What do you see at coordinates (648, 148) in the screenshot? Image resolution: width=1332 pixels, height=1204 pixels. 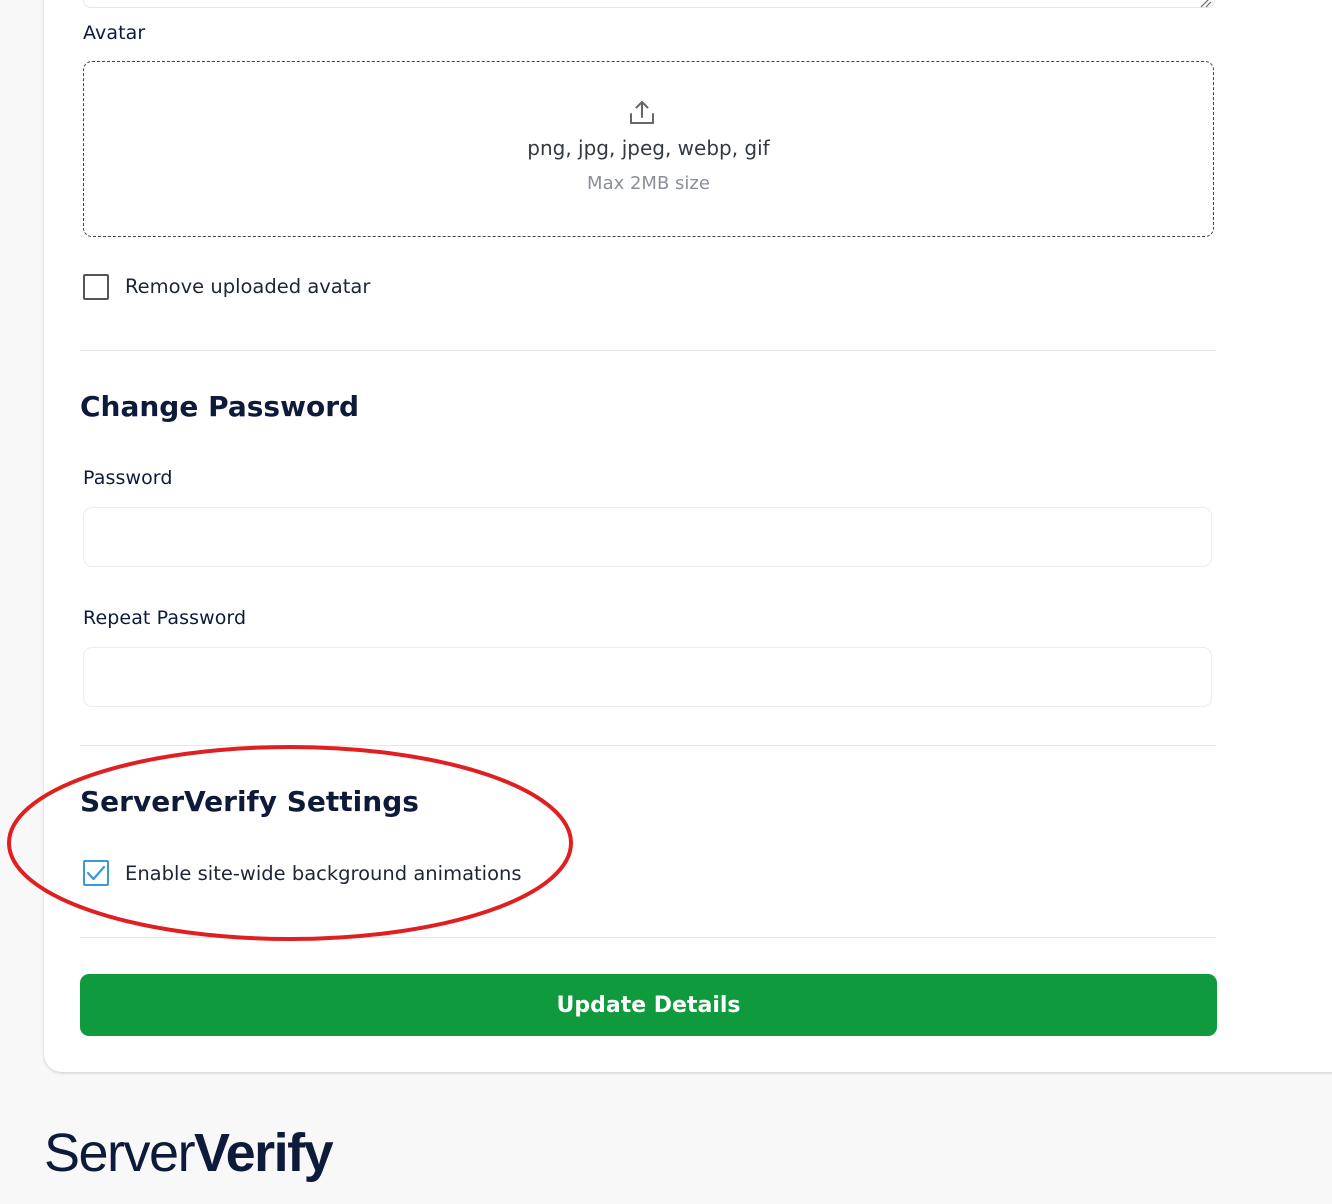 I see `dropzone-formats: png, jpg, jpeg, webp, gif` at bounding box center [648, 148].